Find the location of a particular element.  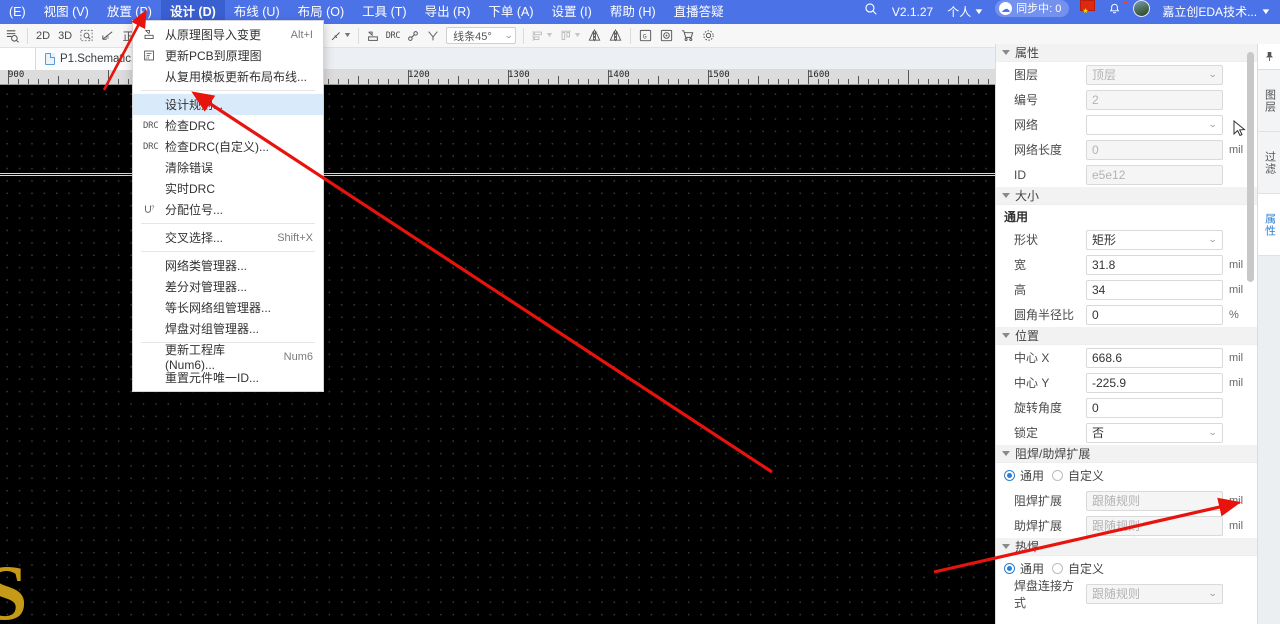

menu-item-tools: 工具 (T) is located at coordinates (384, 12).